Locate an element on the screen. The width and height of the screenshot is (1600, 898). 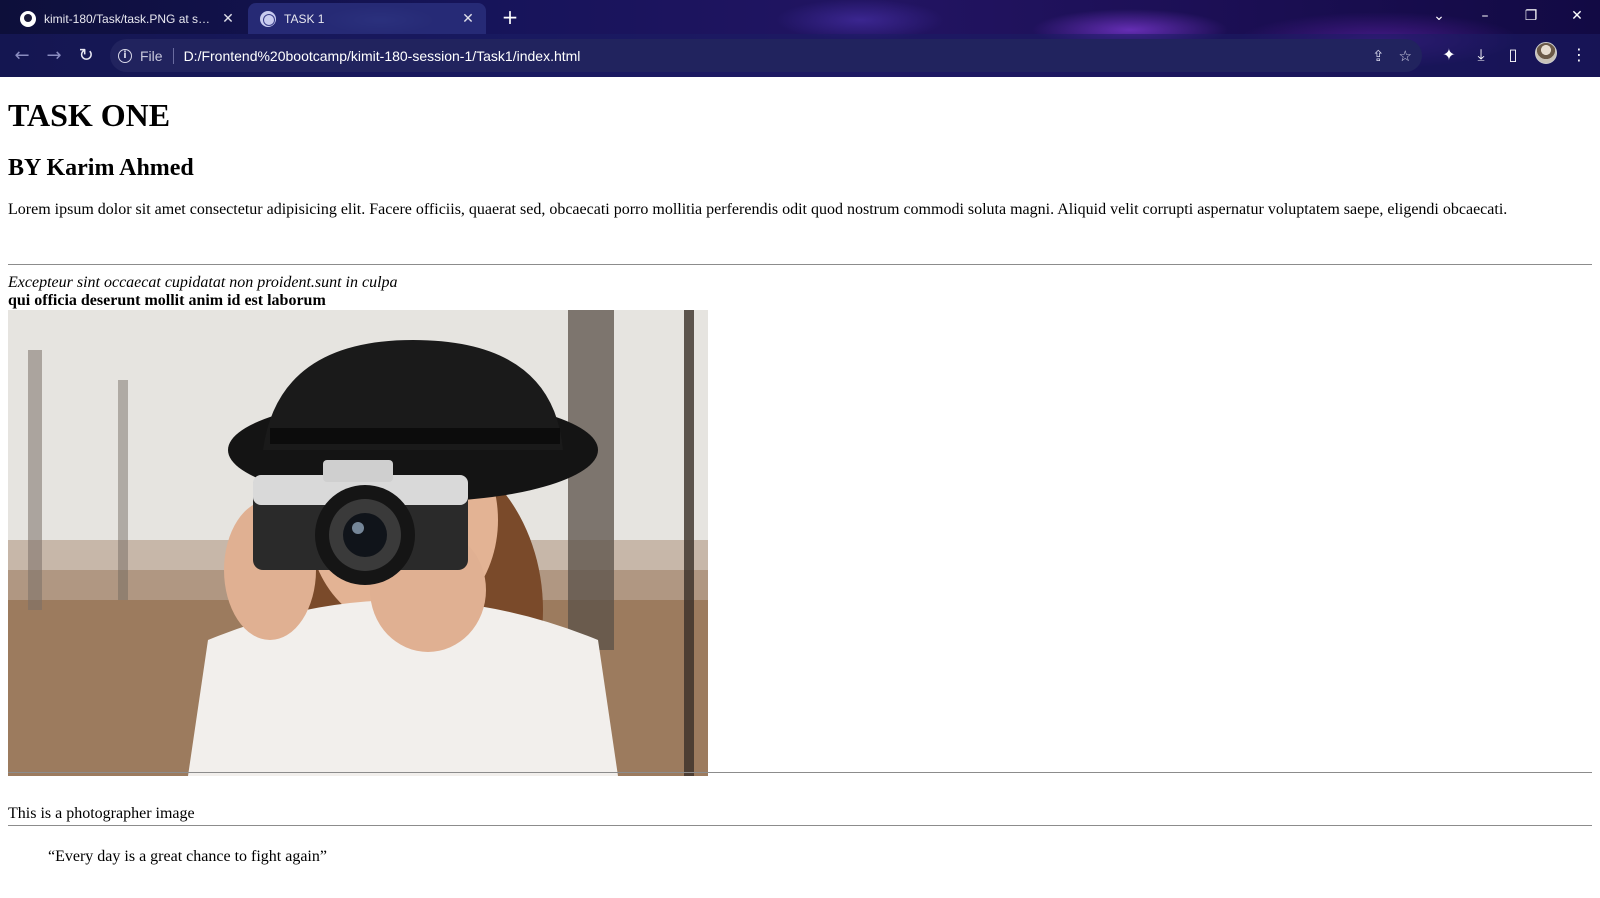
share-icon: ⇪ is located at coordinates (1378, 56).